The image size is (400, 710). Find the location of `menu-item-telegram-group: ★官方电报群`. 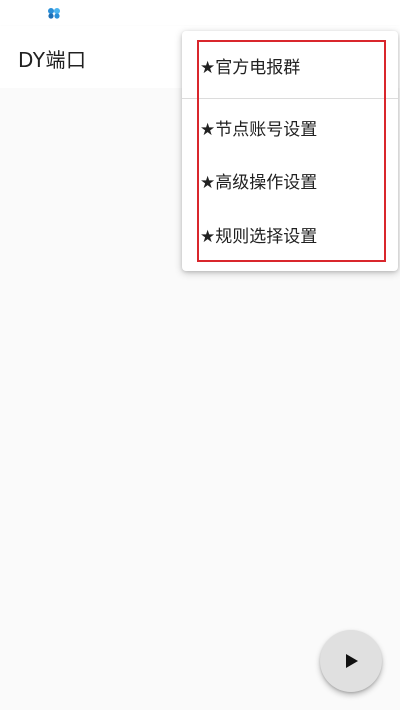

menu-item-telegram-group: ★官方电报群 is located at coordinates (292, 68).